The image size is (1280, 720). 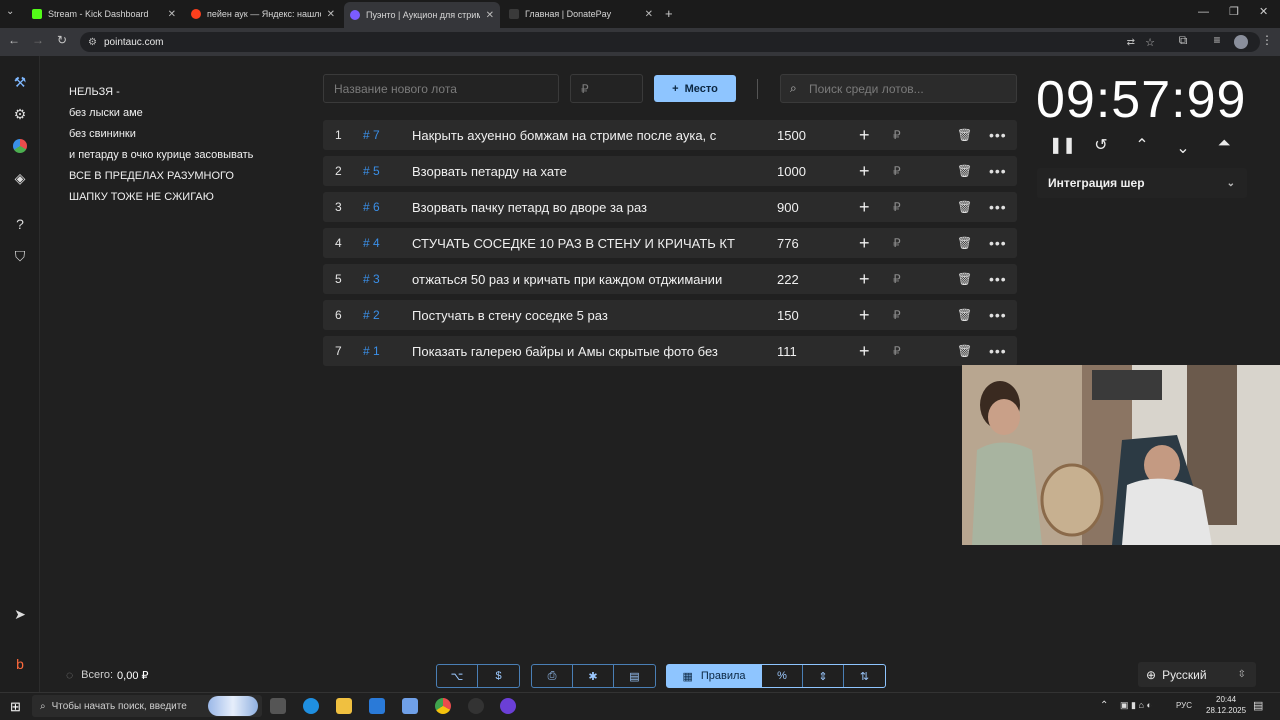 I want to click on tab-search-icon: ⌄, so click(x=10, y=11).